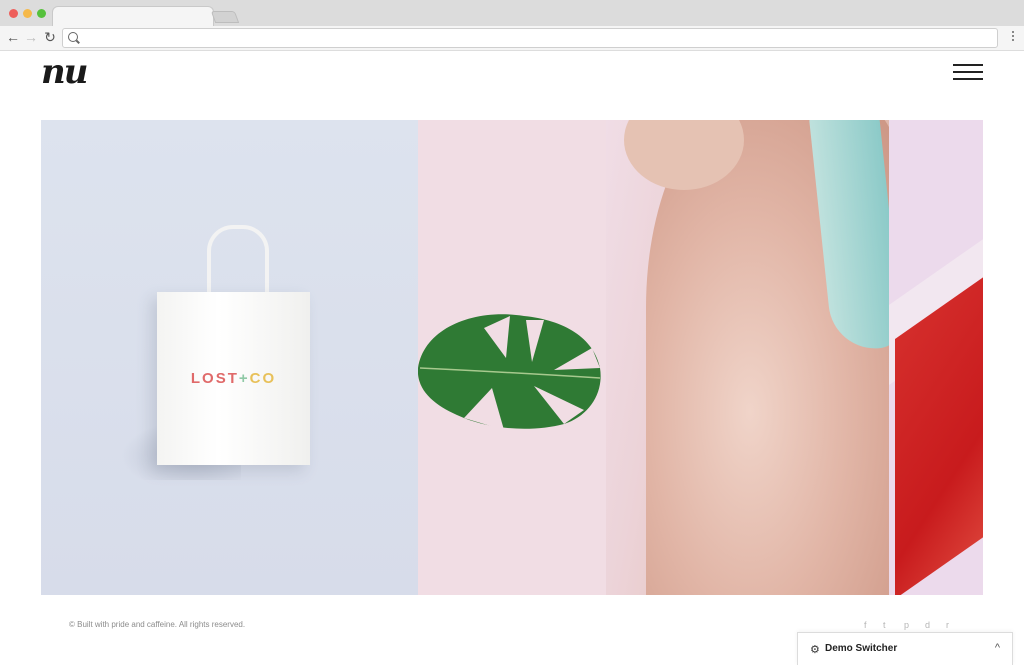 This screenshot has height=665, width=1024. Describe the element at coordinates (815, 650) in the screenshot. I see `gear-icon: ⚙` at that location.